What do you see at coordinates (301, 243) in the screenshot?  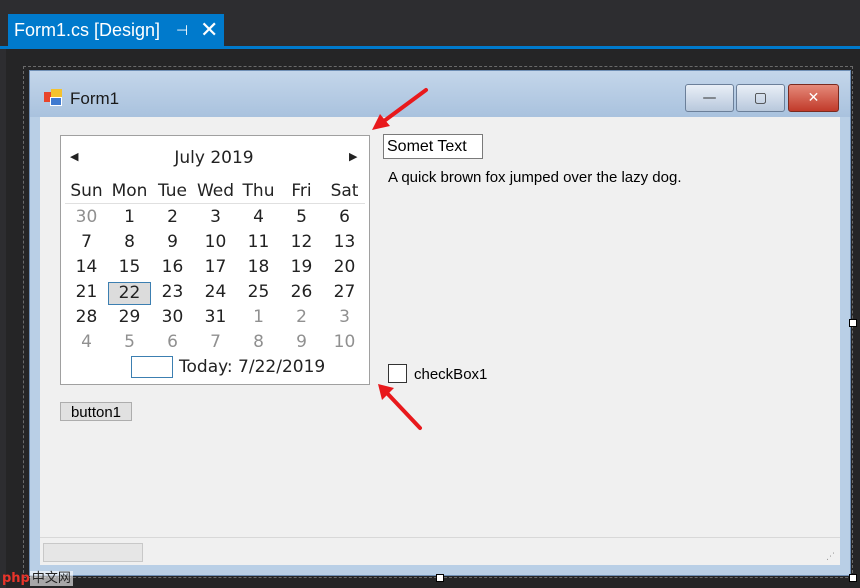 I see `calendar-day-cell: 12` at bounding box center [301, 243].